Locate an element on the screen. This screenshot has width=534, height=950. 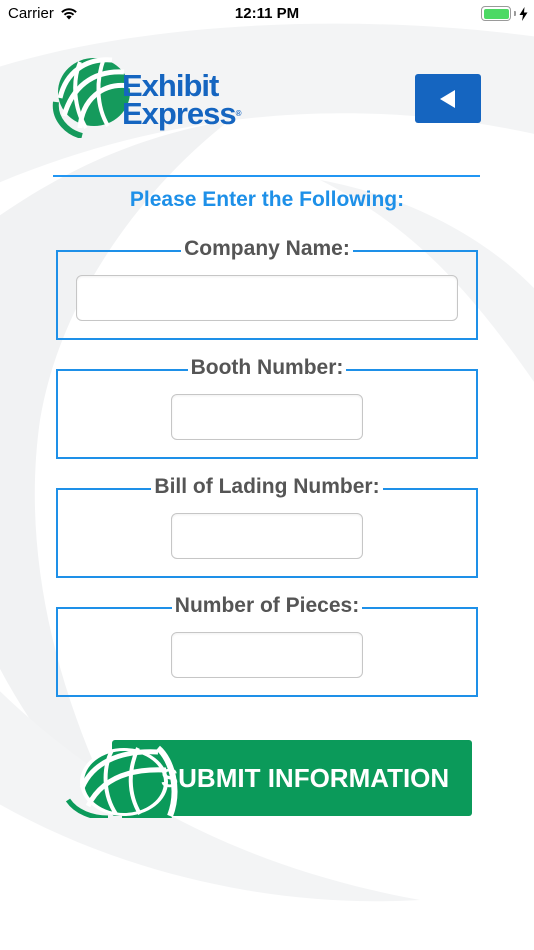
number-of-pieces-input is located at coordinates (267, 655).